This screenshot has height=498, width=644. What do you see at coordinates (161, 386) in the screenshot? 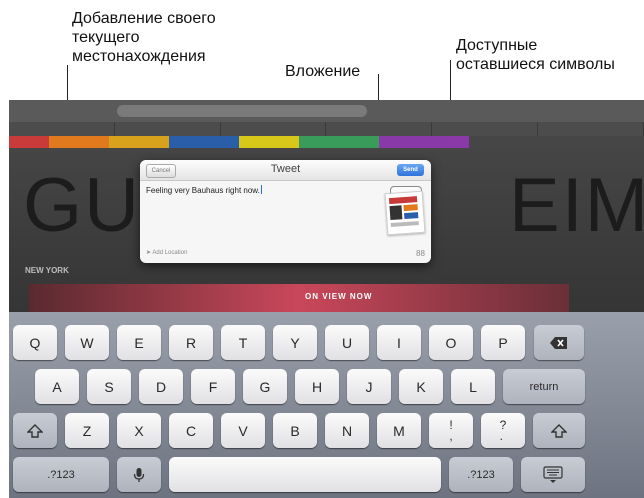
I see `key-d: D` at bounding box center [161, 386].